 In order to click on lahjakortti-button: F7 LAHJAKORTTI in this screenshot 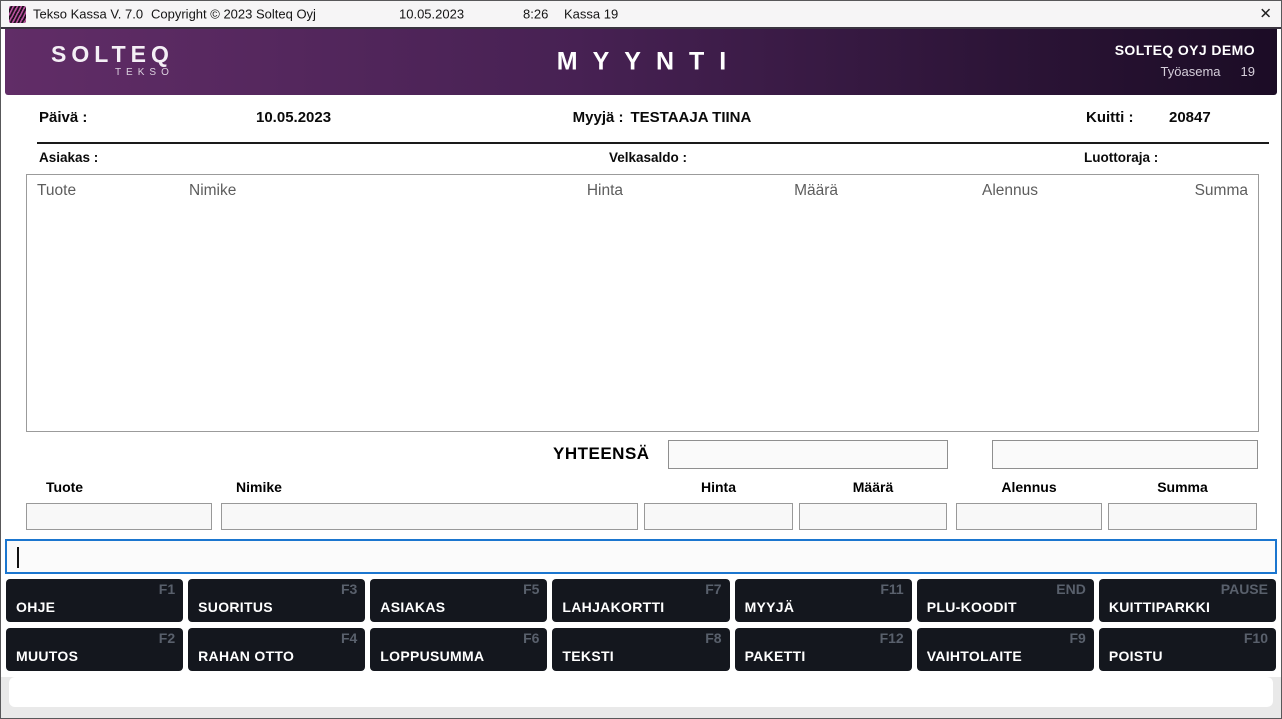, I will do `click(641, 600)`.